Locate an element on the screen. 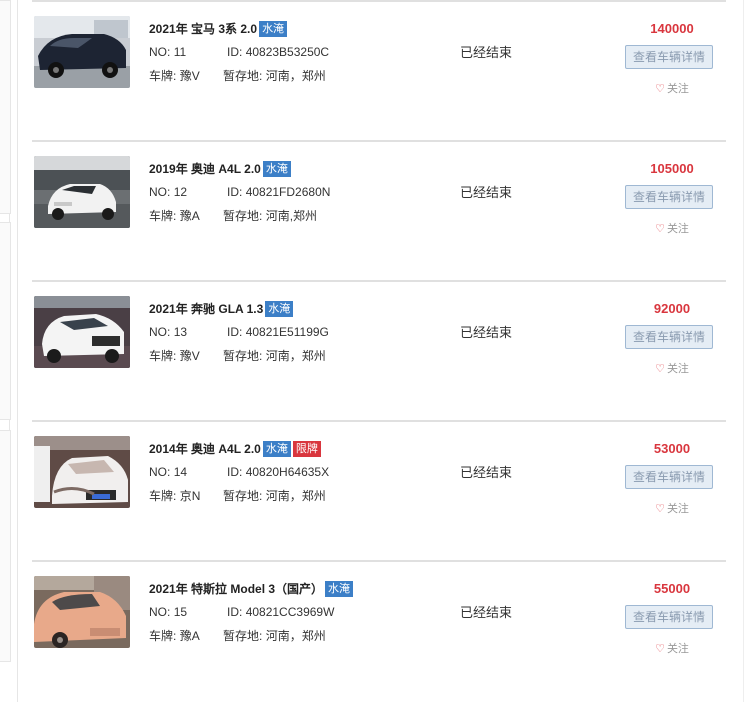 The image size is (750, 702). car-ids: NO: 11 ID: 40823B53250C is located at coordinates (239, 52).